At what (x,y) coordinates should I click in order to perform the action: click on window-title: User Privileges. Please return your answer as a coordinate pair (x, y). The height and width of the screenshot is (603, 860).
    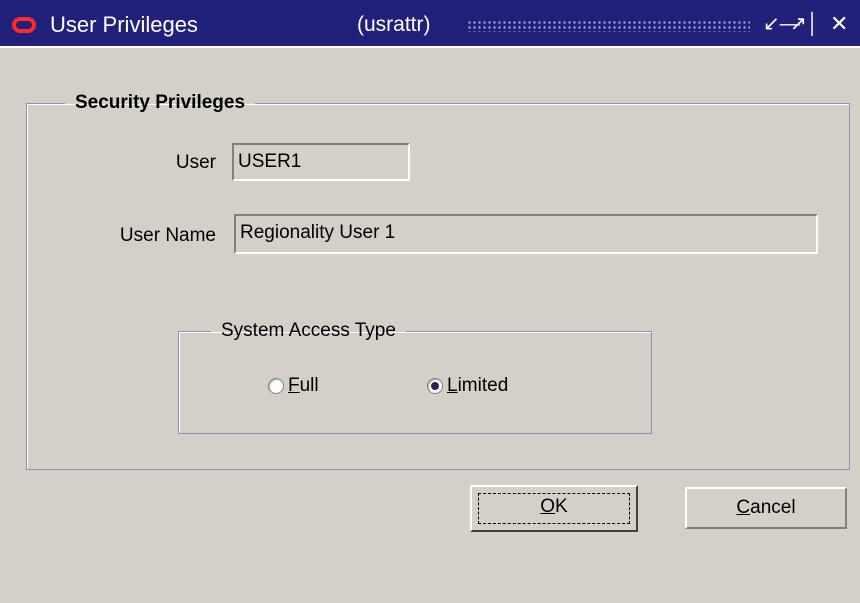
    Looking at the image, I should click on (124, 24).